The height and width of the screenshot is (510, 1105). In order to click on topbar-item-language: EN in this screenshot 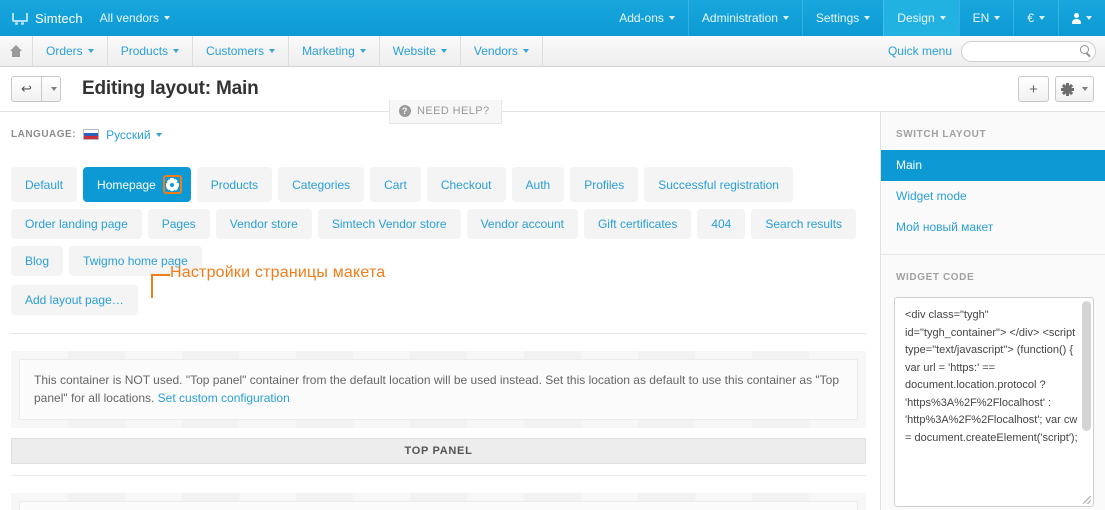, I will do `click(986, 18)`.